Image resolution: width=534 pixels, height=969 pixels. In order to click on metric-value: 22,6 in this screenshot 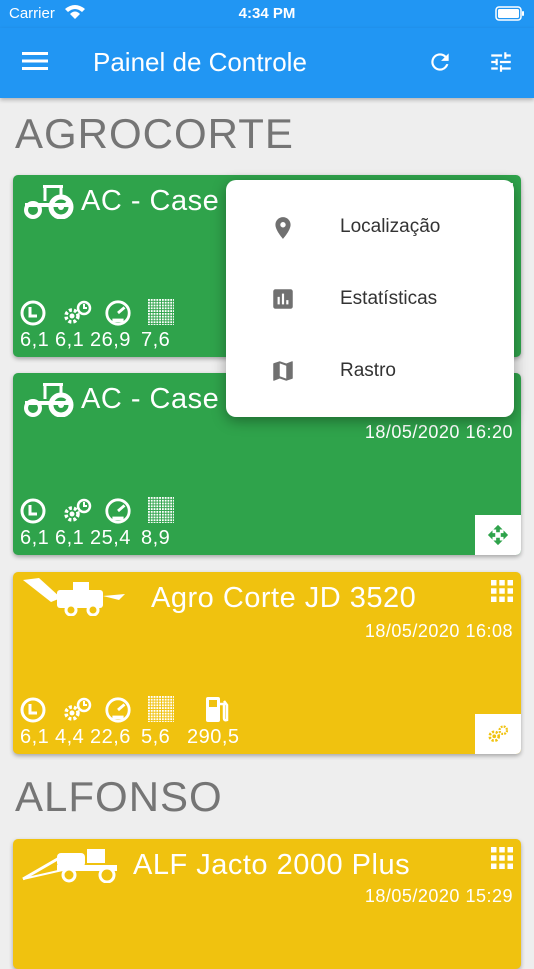, I will do `click(110, 737)`.